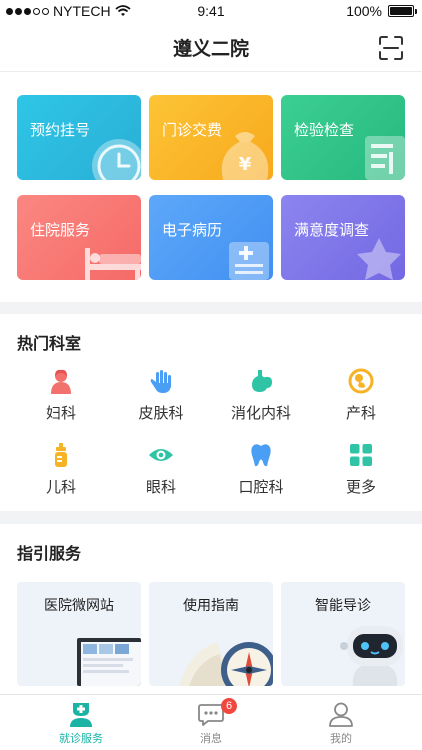  What do you see at coordinates (229, 706) in the screenshot?
I see `message-badge: 6` at bounding box center [229, 706].